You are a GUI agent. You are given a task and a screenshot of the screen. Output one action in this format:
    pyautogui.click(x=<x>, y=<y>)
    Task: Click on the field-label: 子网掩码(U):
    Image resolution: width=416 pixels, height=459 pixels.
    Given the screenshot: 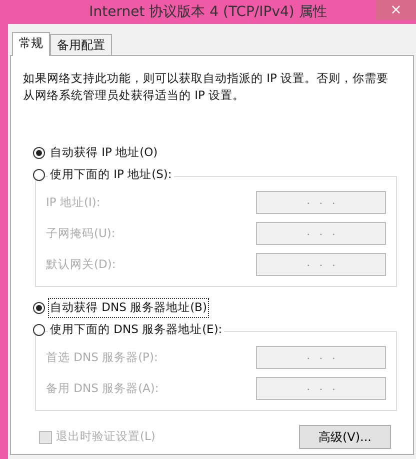 What is the action you would take?
    pyautogui.click(x=81, y=233)
    